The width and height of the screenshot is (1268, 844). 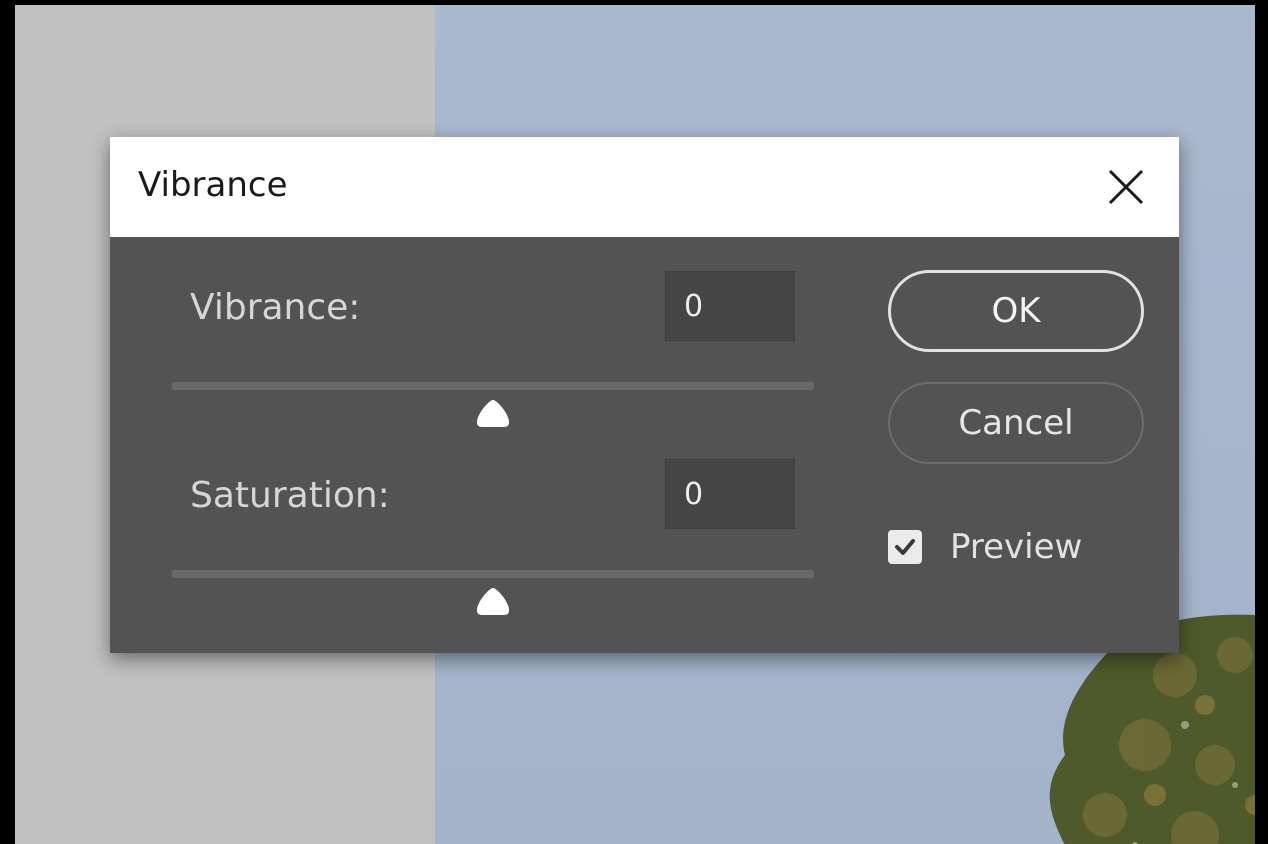 What do you see at coordinates (730, 306) in the screenshot?
I see `vibrance-input` at bounding box center [730, 306].